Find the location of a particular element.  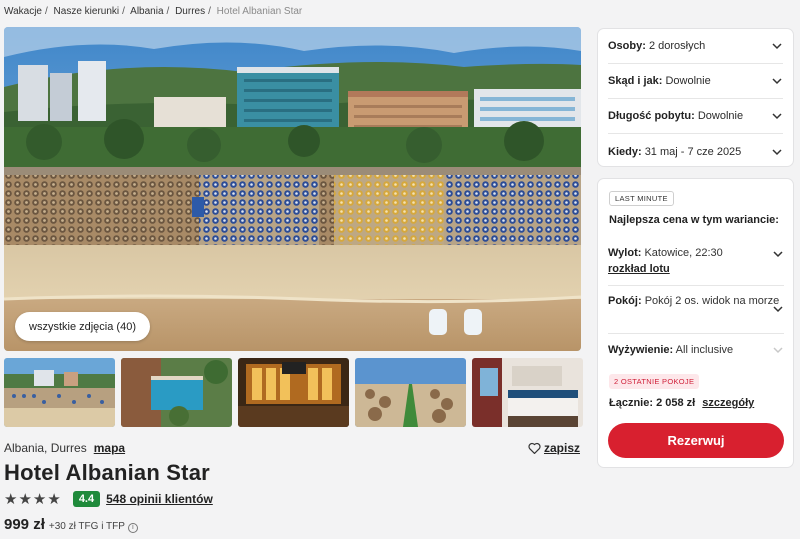

flight-value: Katowice, 22:30 is located at coordinates (683, 253).